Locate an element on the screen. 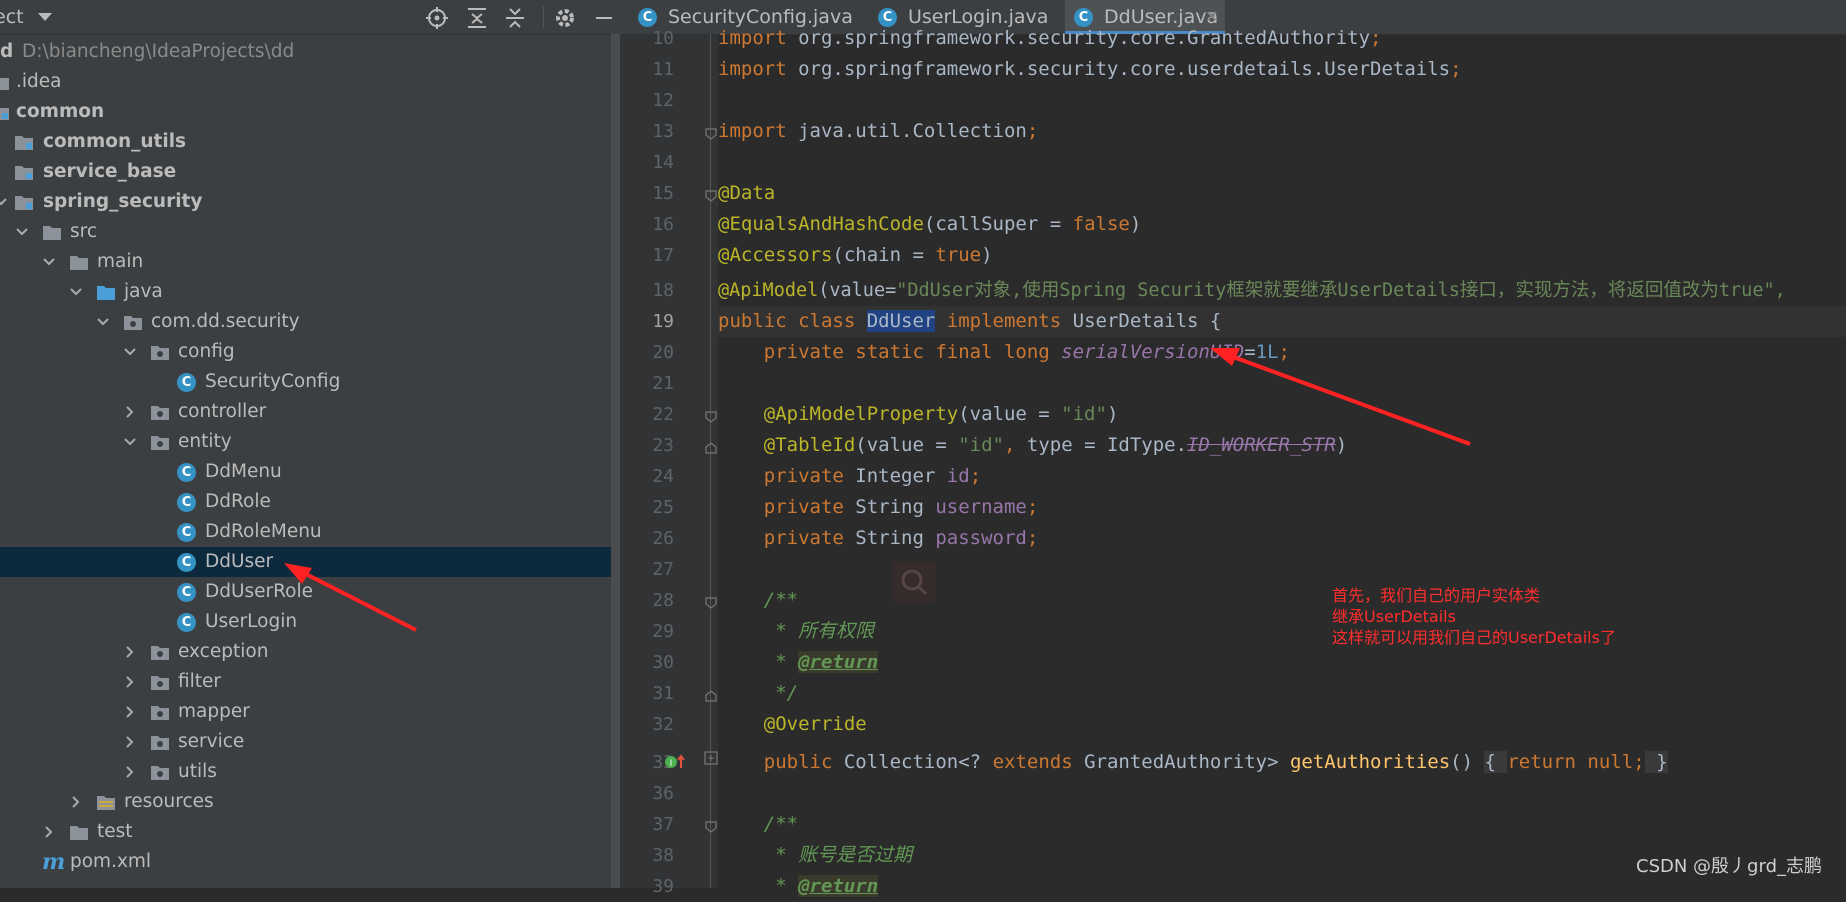 The width and height of the screenshot is (1846, 902). tree-row-root: d D:\biancheng\IdeaProjects\dd is located at coordinates (310, 52).